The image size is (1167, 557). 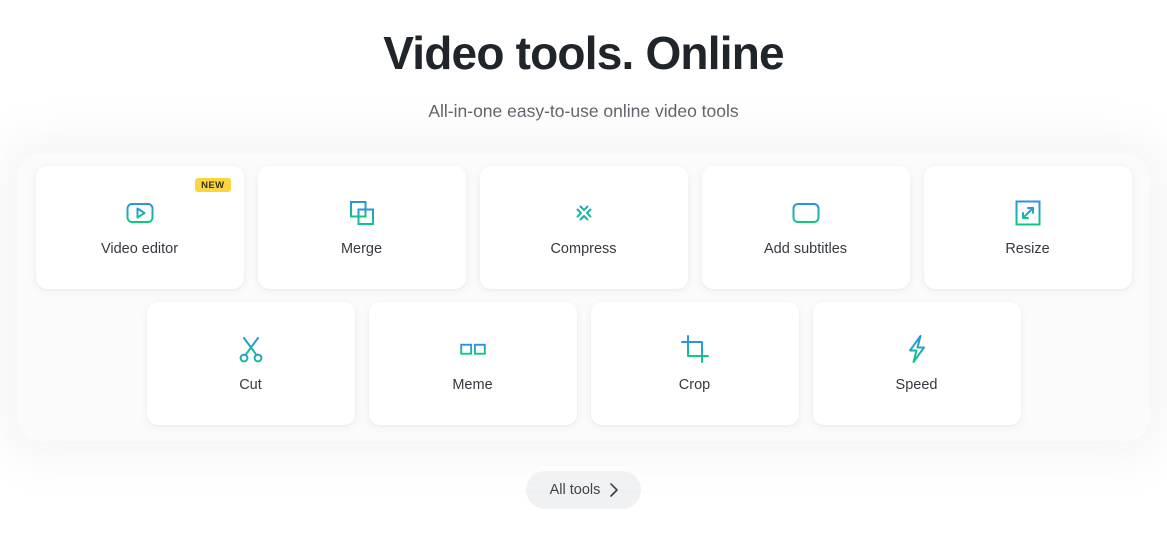 I want to click on meme-icon, so click(x=472, y=349).